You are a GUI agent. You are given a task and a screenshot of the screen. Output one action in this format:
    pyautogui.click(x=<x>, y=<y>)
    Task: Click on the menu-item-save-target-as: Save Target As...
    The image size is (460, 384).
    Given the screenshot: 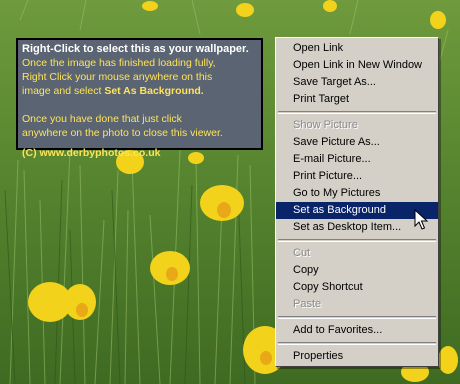 What is the action you would take?
    pyautogui.click(x=357, y=82)
    